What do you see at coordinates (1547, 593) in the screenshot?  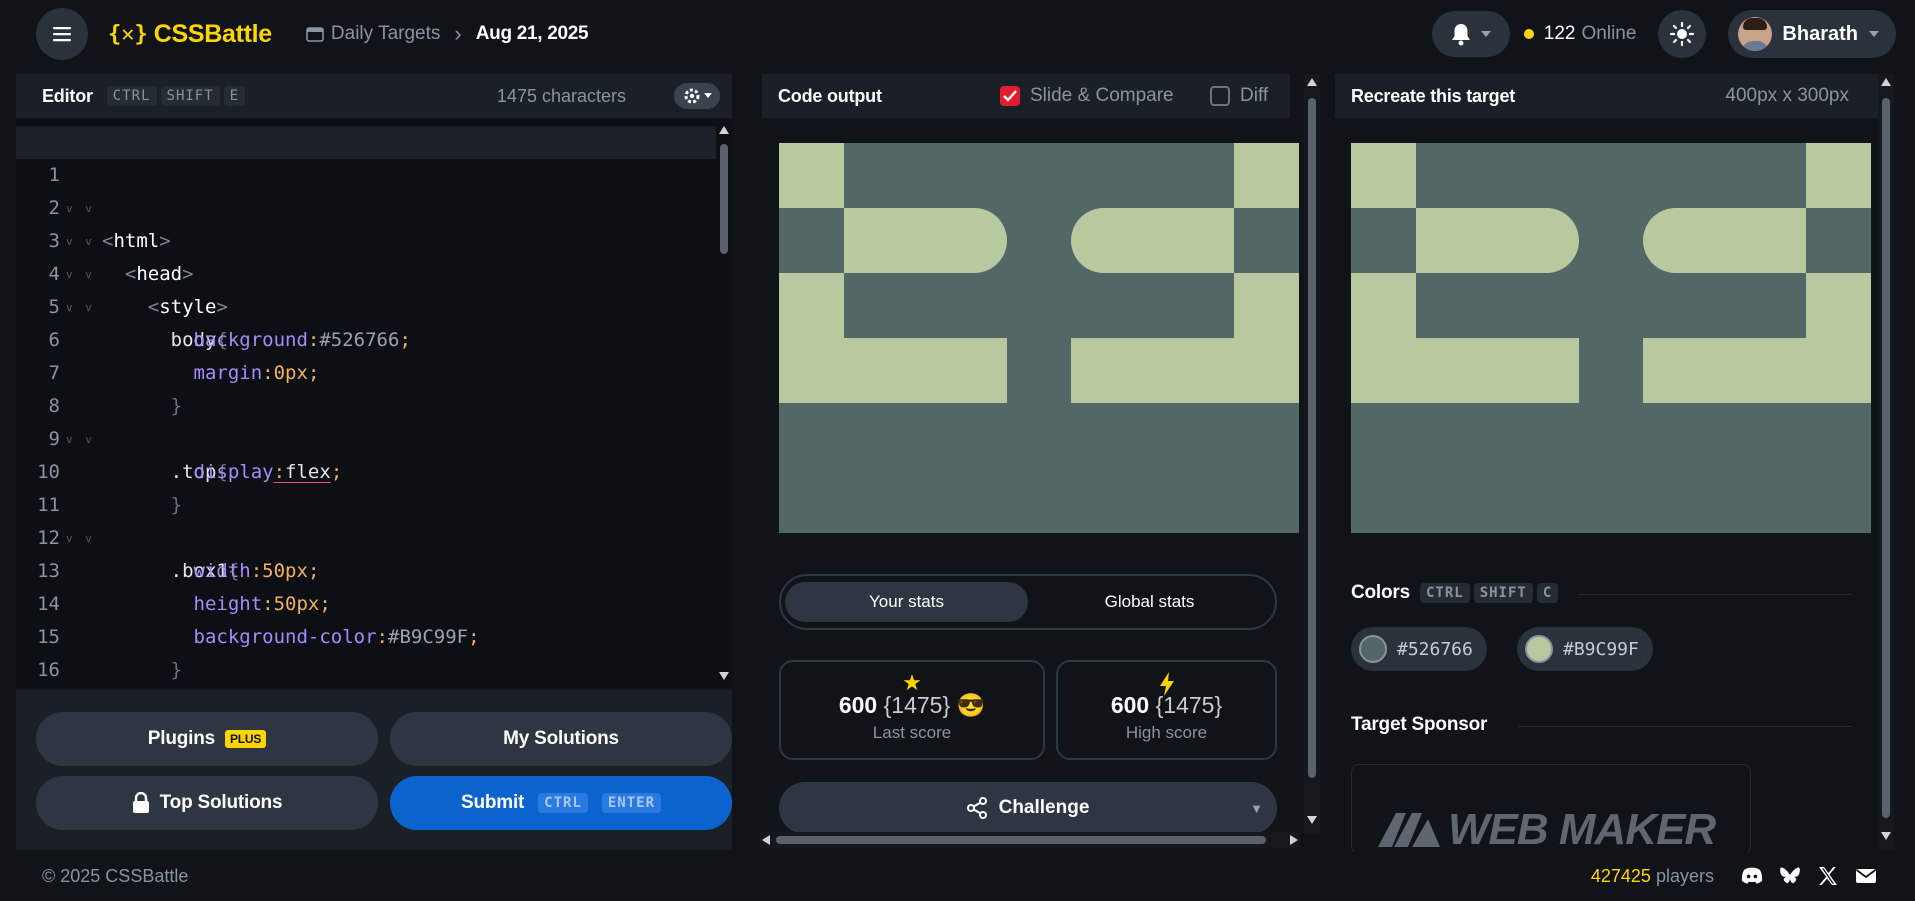 I see `shortcut-key: C` at bounding box center [1547, 593].